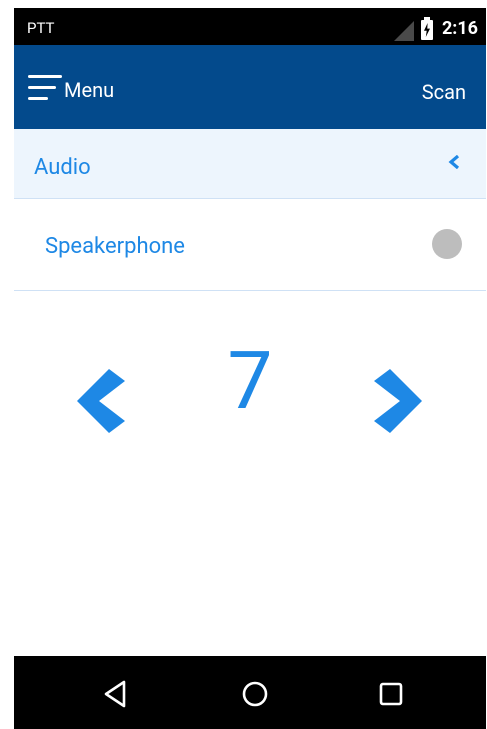 The image size is (487, 729). What do you see at coordinates (400, 401) in the screenshot?
I see `increment-chevron-right-icon` at bounding box center [400, 401].